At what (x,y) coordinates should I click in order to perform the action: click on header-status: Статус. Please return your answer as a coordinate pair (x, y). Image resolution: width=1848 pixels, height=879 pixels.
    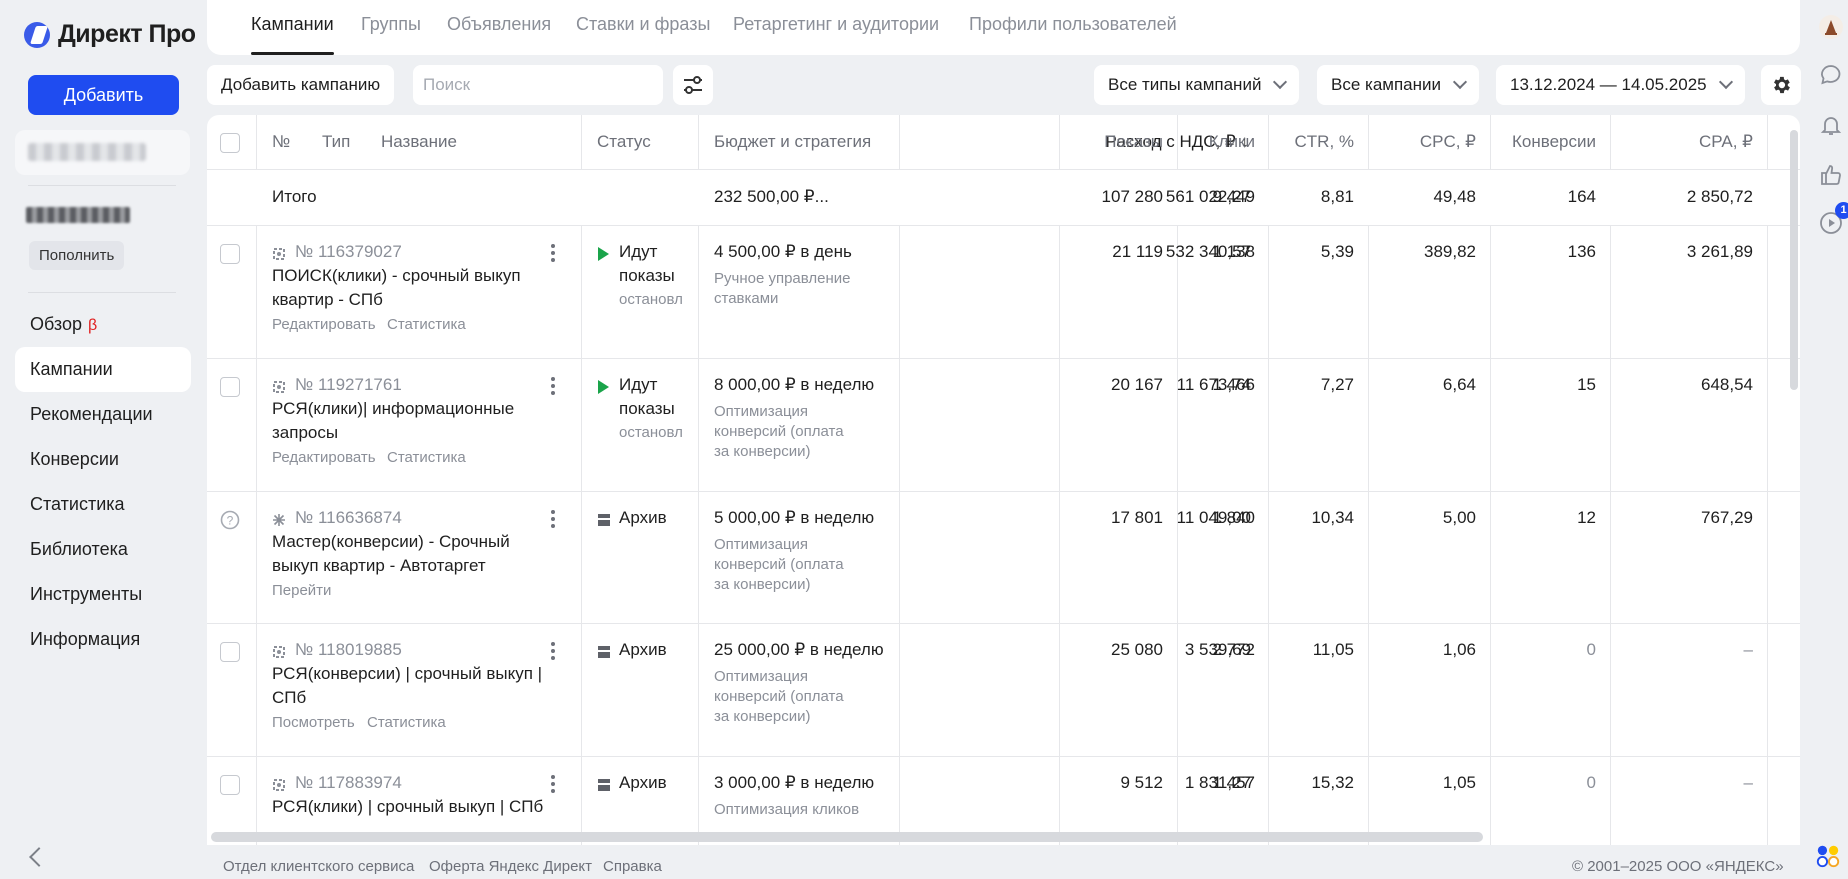
    Looking at the image, I should click on (624, 142).